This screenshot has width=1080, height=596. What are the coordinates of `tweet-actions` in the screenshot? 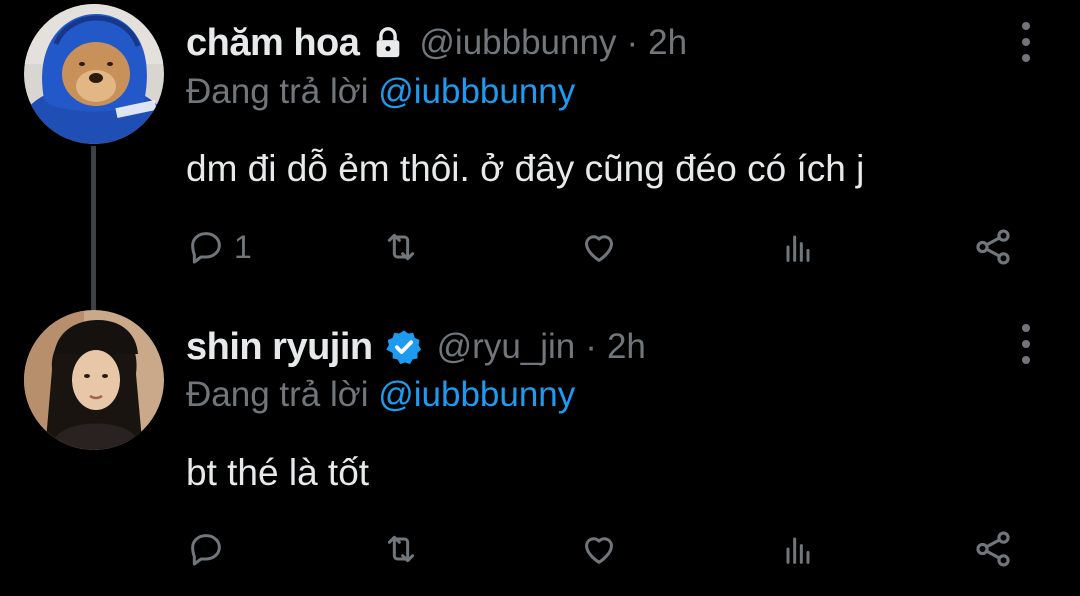 It's located at (610, 549).